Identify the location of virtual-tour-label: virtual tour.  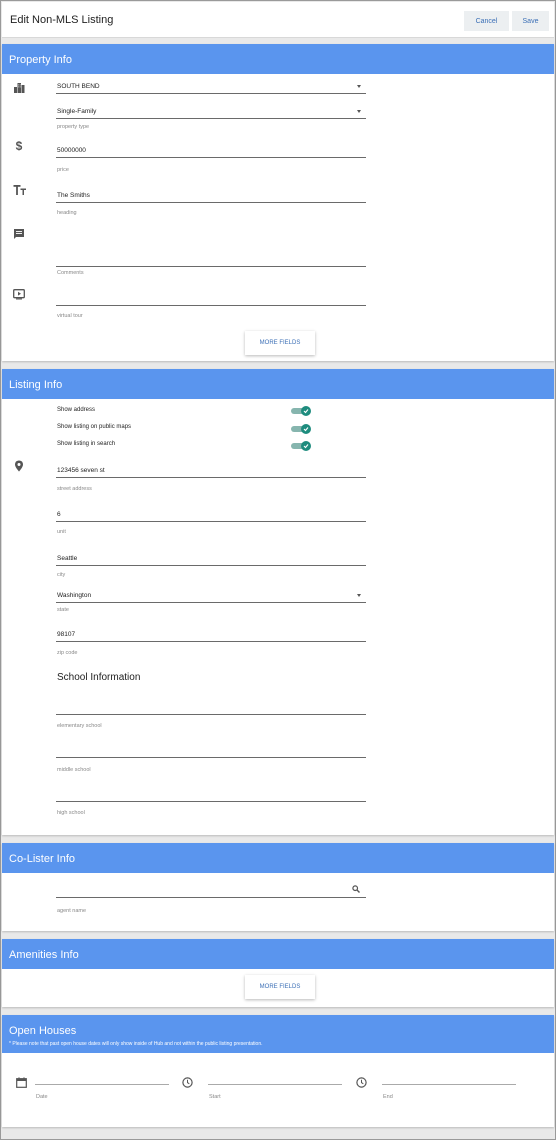
(70, 316).